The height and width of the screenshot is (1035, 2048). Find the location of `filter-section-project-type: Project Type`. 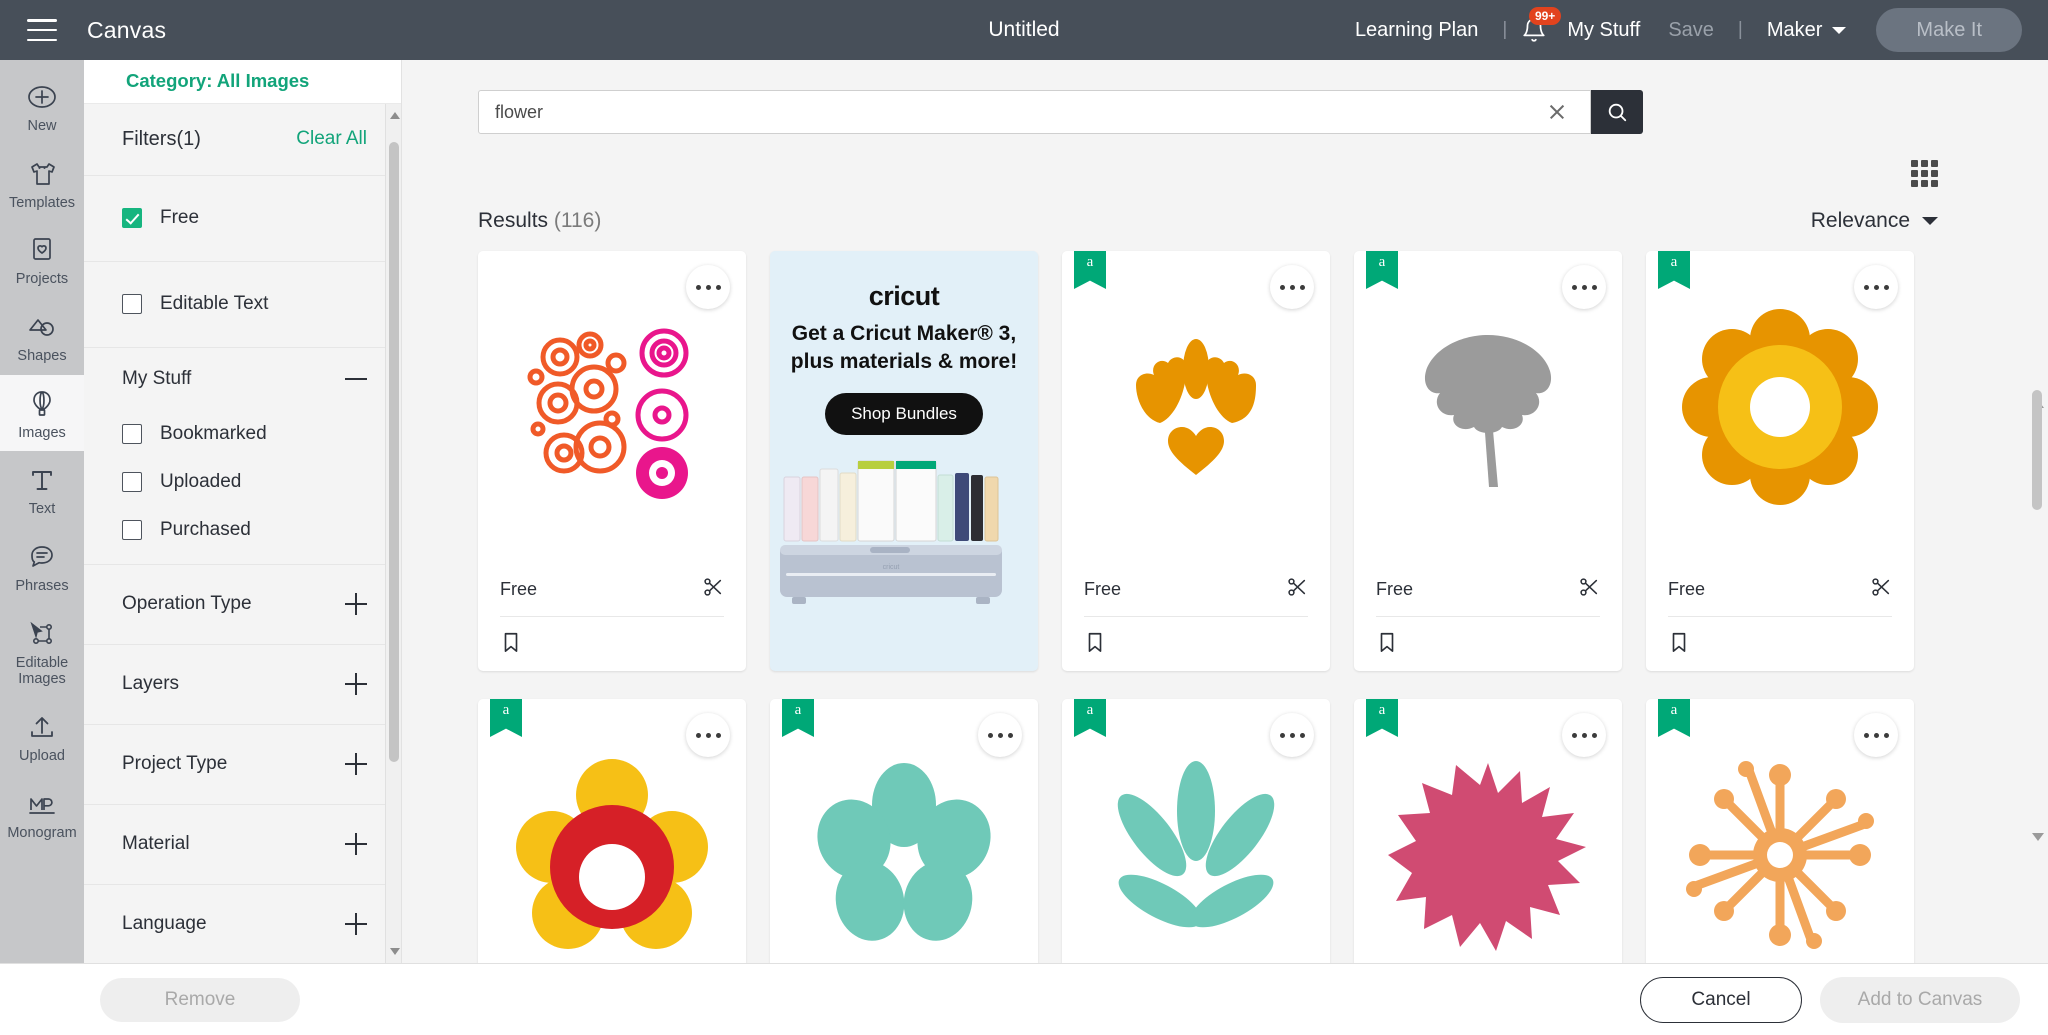

filter-section-project-type: Project Type is located at coordinates (242, 764).